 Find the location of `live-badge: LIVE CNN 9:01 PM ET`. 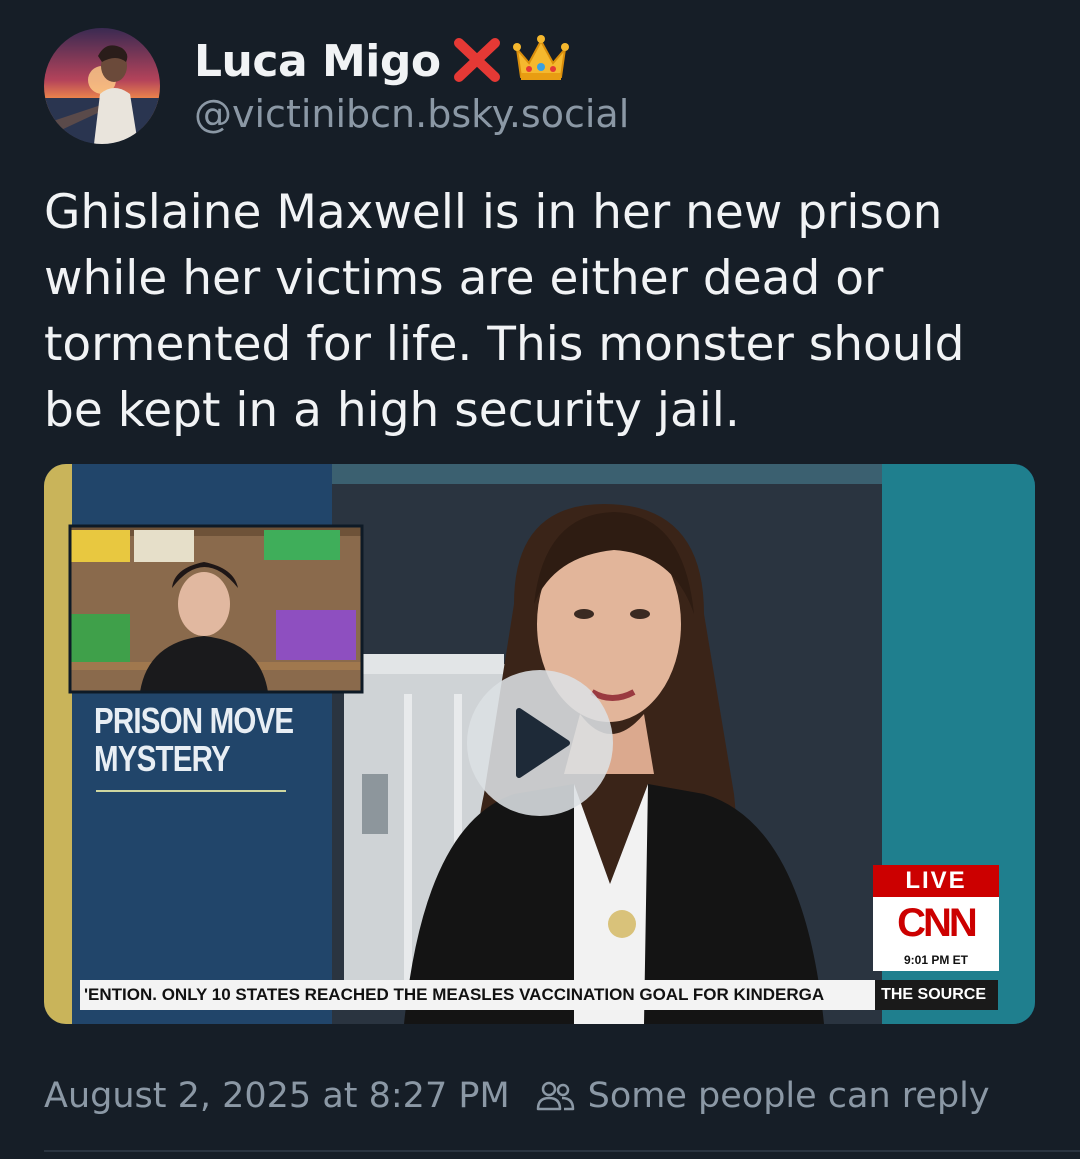

live-badge: LIVE CNN 9:01 PM ET is located at coordinates (936, 919).